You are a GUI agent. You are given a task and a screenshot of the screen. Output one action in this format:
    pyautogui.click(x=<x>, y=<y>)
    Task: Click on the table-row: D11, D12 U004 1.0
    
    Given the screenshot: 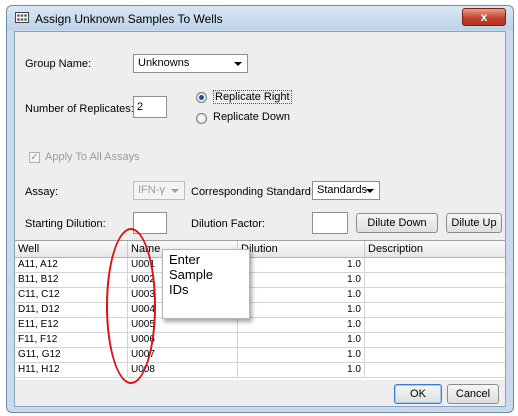 What is the action you would take?
    pyautogui.click(x=260, y=310)
    